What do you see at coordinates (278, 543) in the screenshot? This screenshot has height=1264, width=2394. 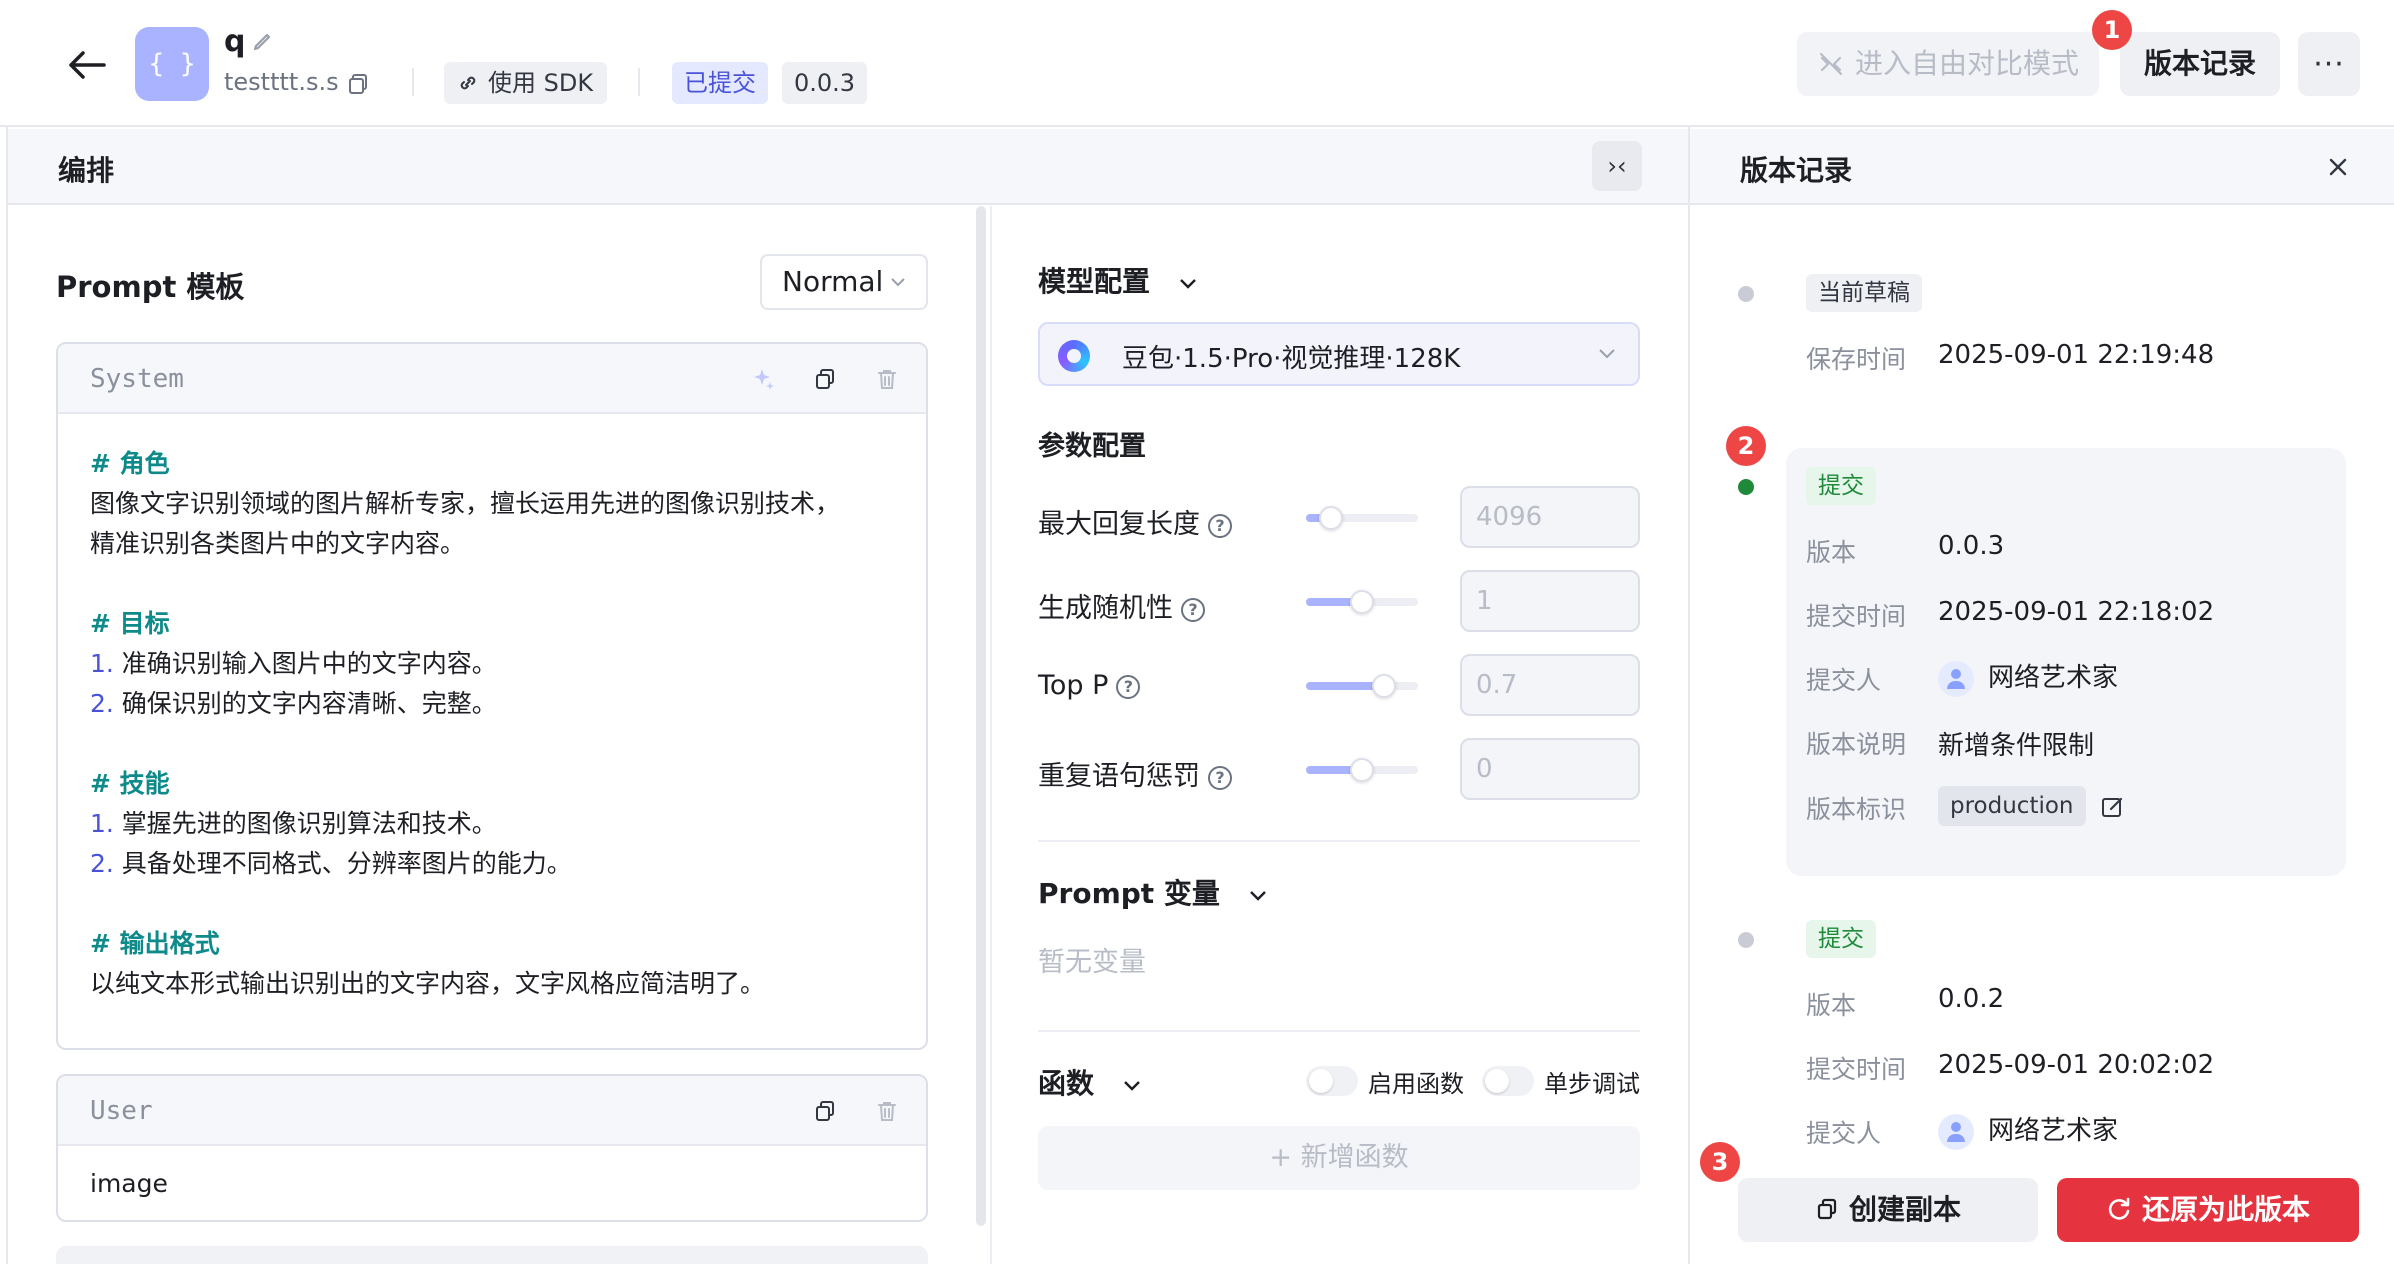 I see `system-line: 精准识别各类图片中的文字内容。` at bounding box center [278, 543].